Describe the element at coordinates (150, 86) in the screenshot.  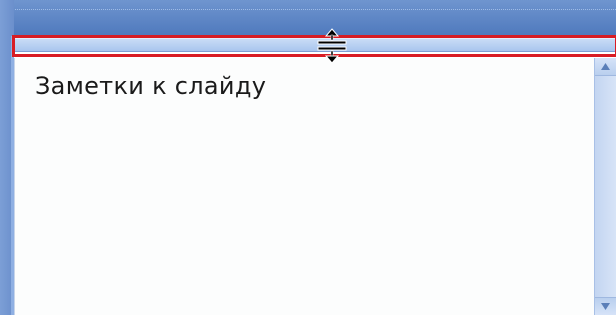
I see `notes-placeholder-text: Заметки к слайду` at that location.